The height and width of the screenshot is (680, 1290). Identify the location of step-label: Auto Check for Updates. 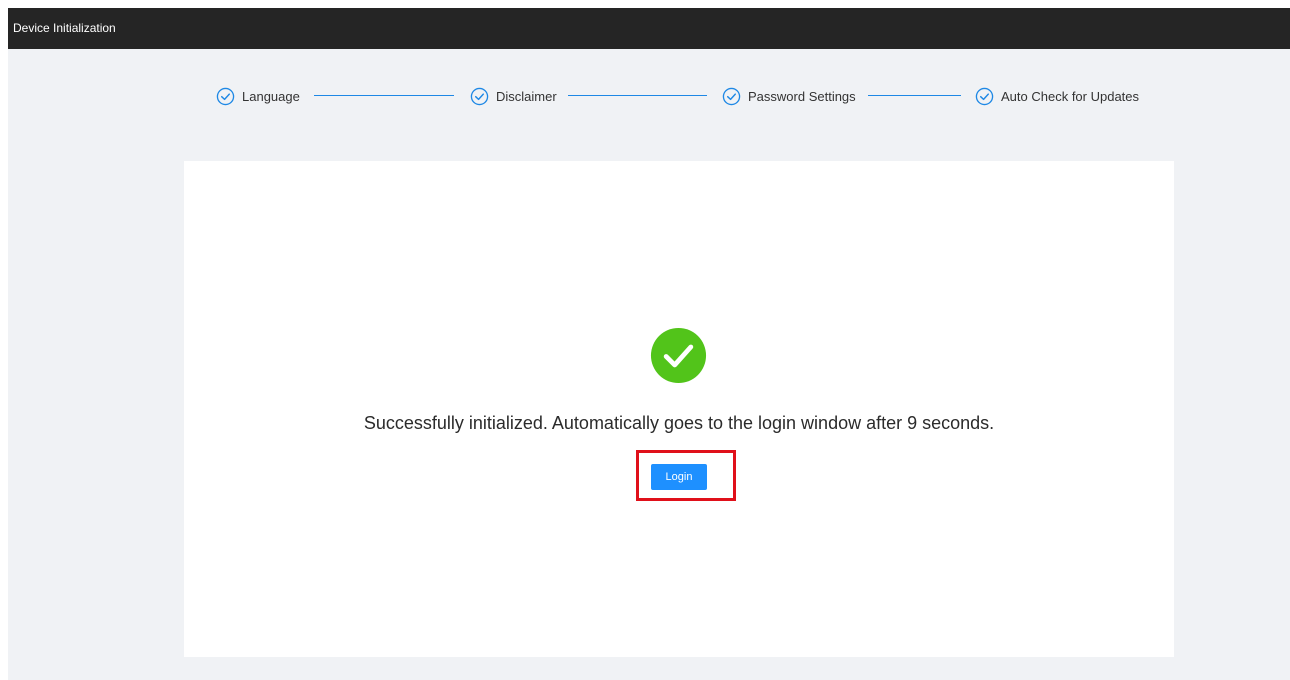
(1070, 96).